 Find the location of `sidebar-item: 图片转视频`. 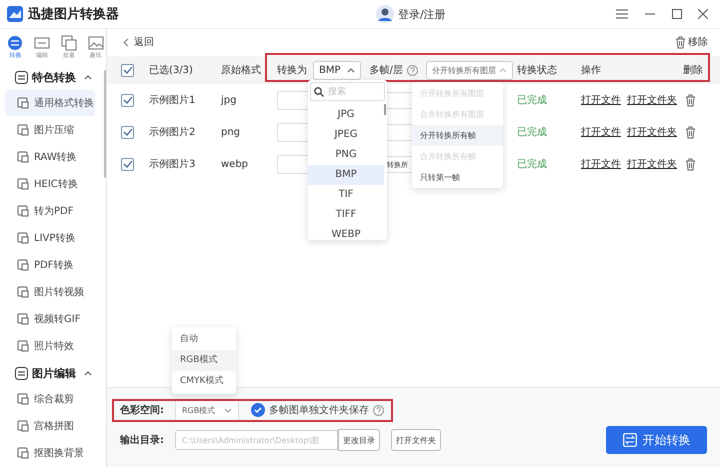

sidebar-item: 图片转视频 is located at coordinates (50, 292).